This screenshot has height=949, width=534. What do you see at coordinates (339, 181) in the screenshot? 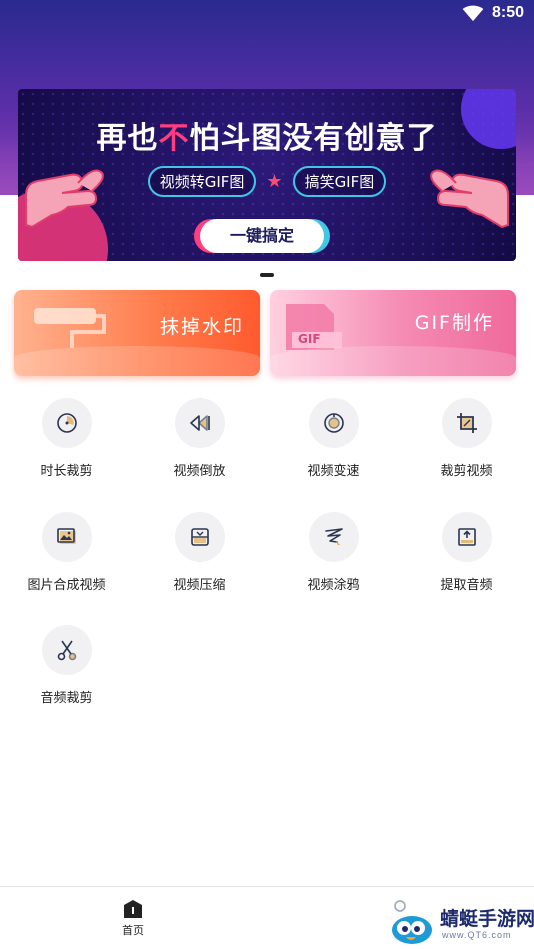
I see `banner-tag-funny-gif: 搞笑GIF图` at bounding box center [339, 181].